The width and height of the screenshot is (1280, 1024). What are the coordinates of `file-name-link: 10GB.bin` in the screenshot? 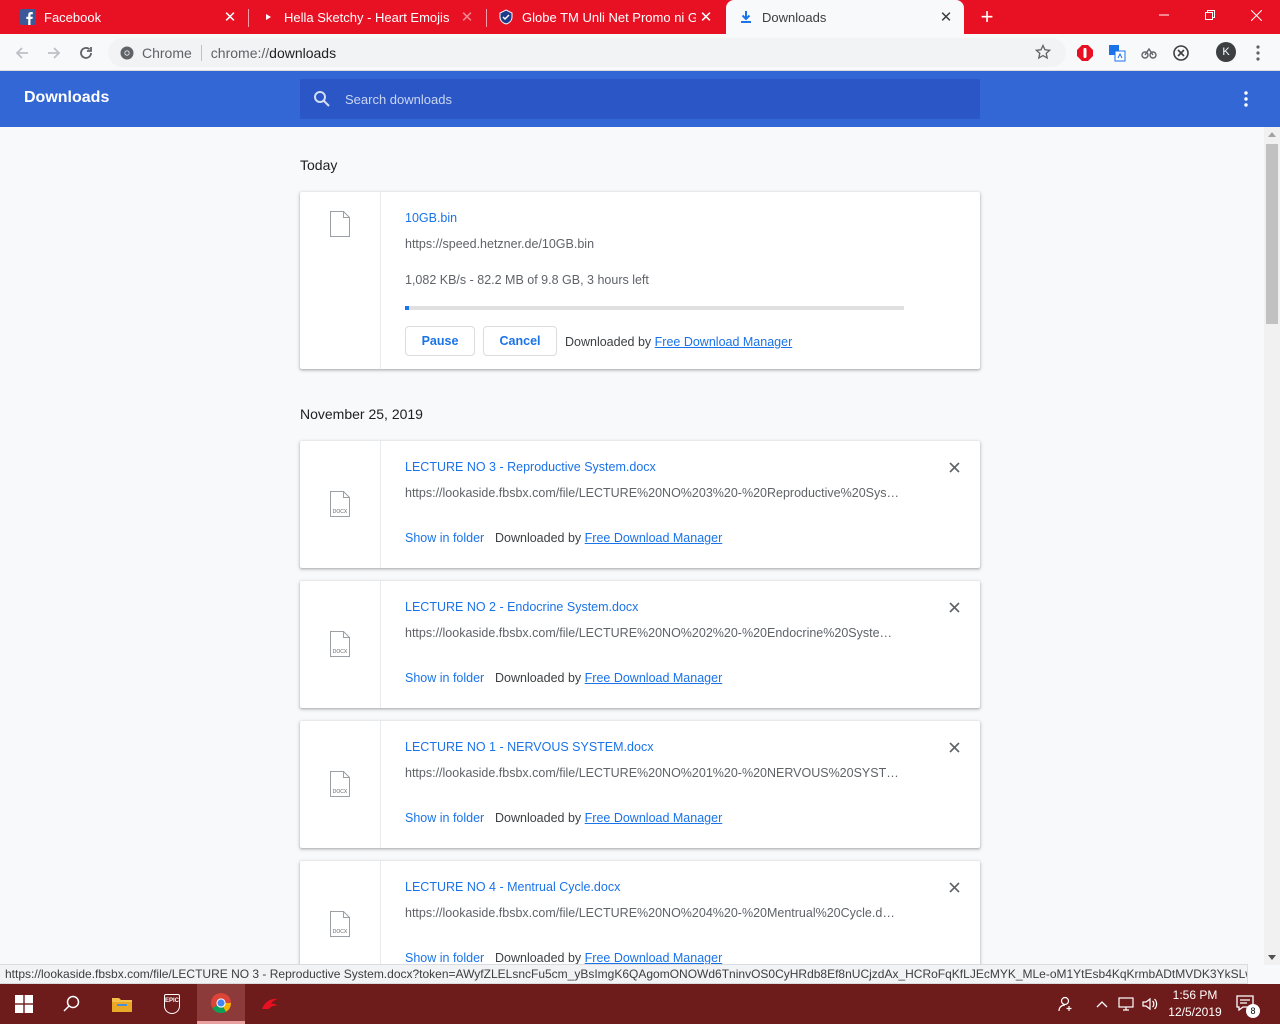 It's located at (431, 218).